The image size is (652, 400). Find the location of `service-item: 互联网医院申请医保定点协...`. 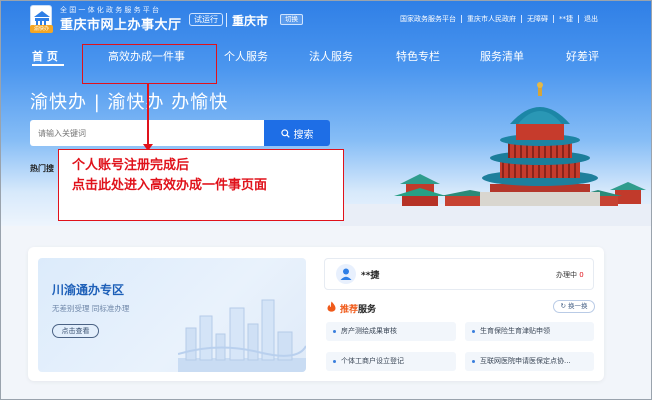

service-item: 互联网医院申请医保定点协... is located at coordinates (529, 361).